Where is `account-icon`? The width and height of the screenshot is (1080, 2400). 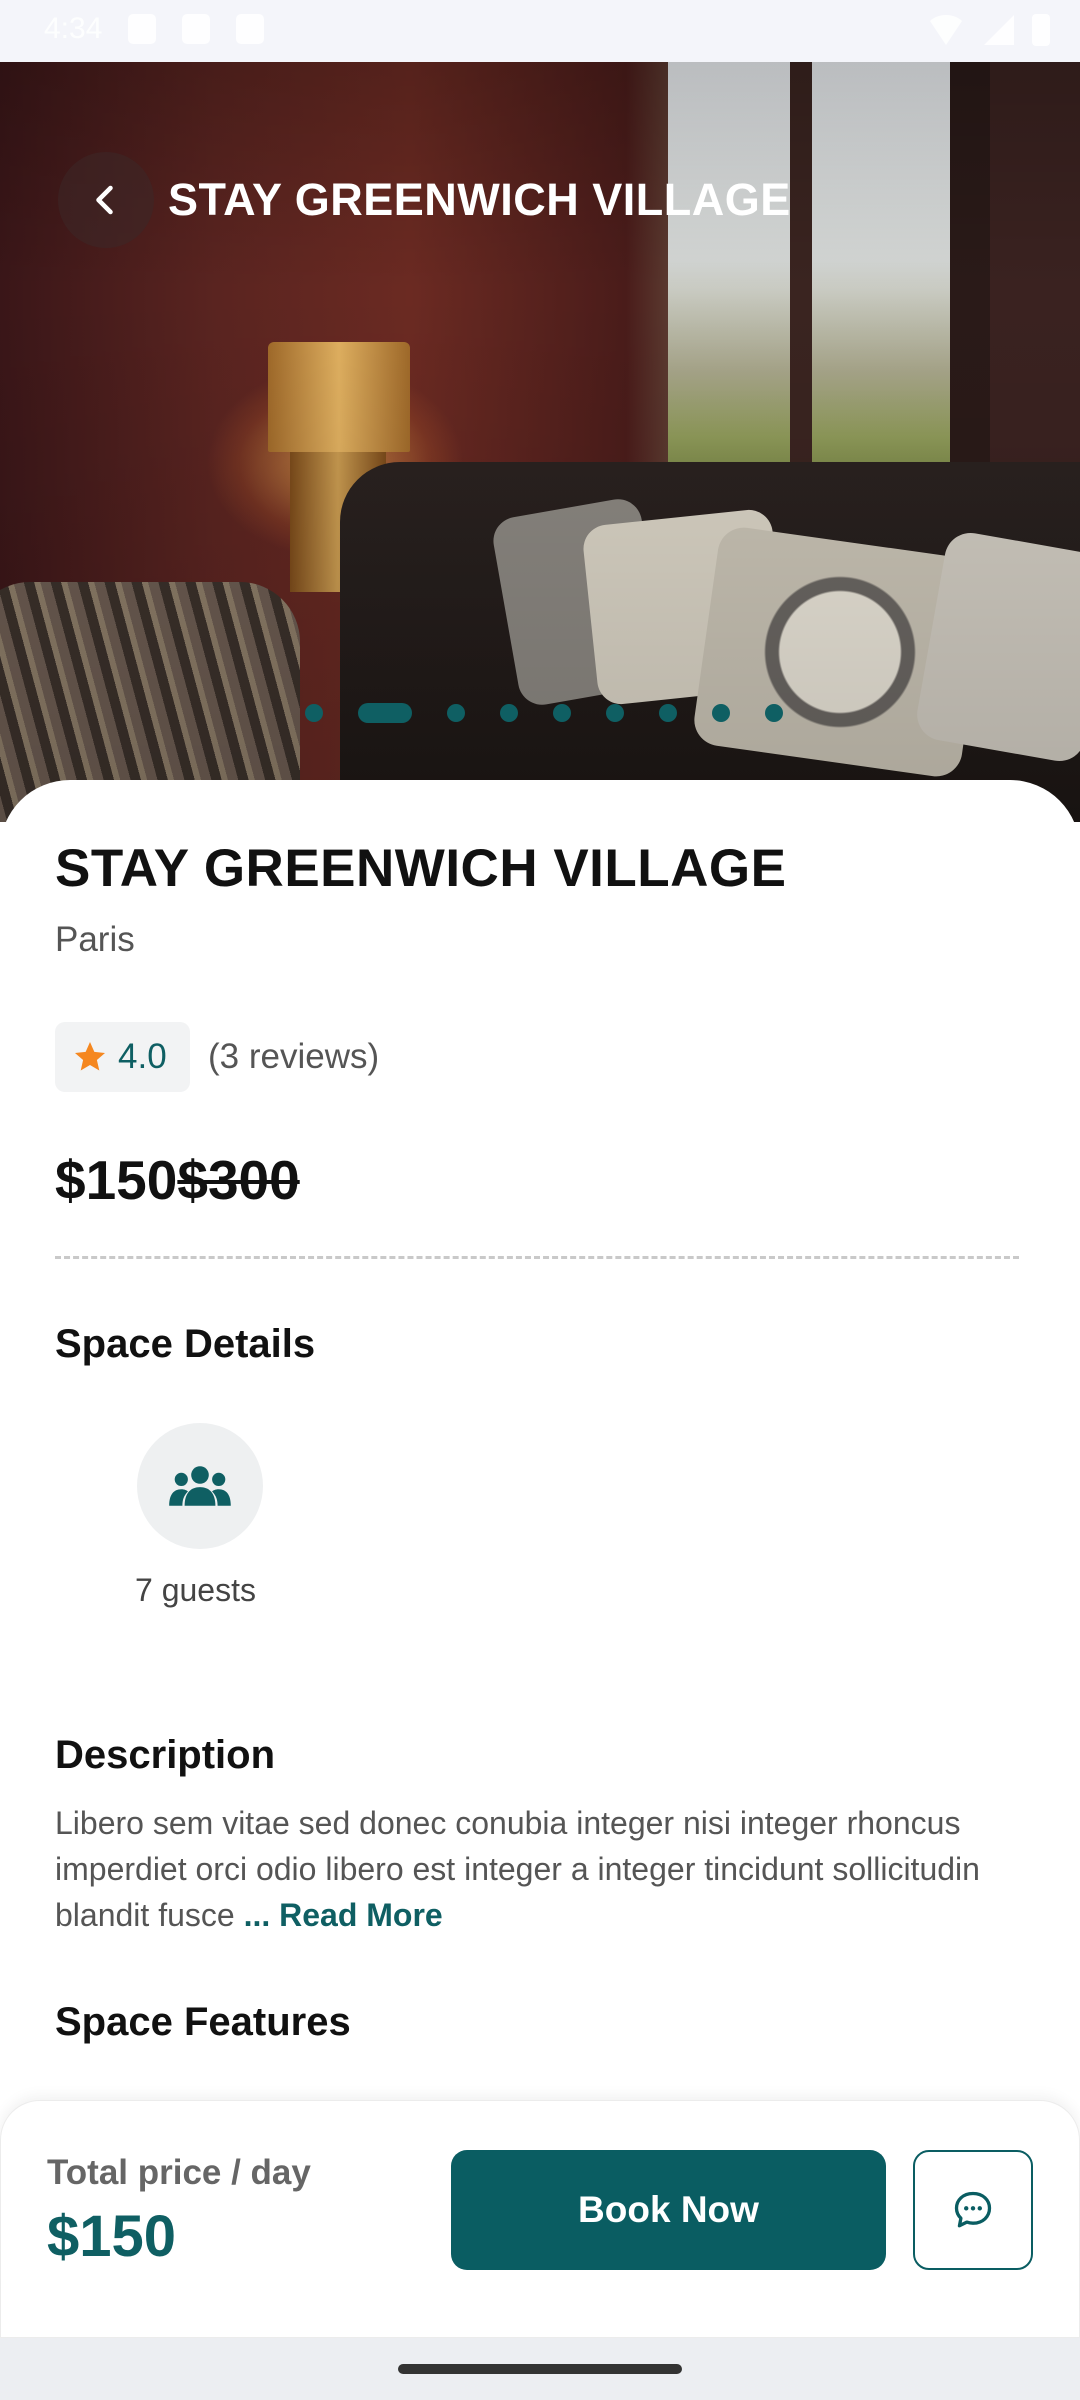 account-icon is located at coordinates (196, 29).